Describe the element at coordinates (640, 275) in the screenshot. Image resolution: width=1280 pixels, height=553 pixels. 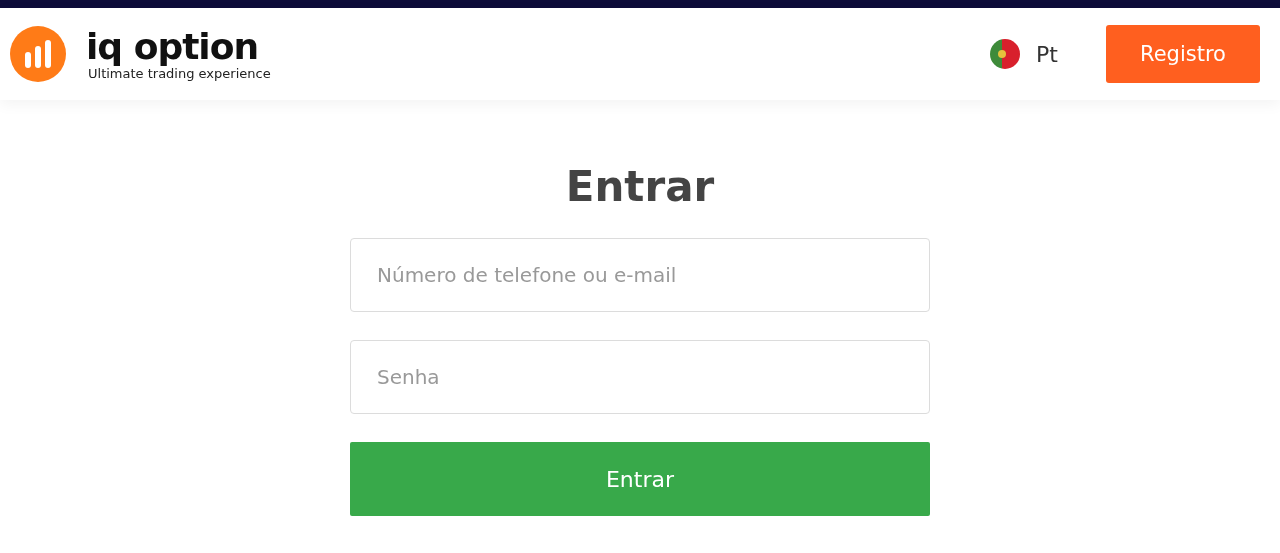
I see `input-field: Número de telefone ou e-mail` at that location.